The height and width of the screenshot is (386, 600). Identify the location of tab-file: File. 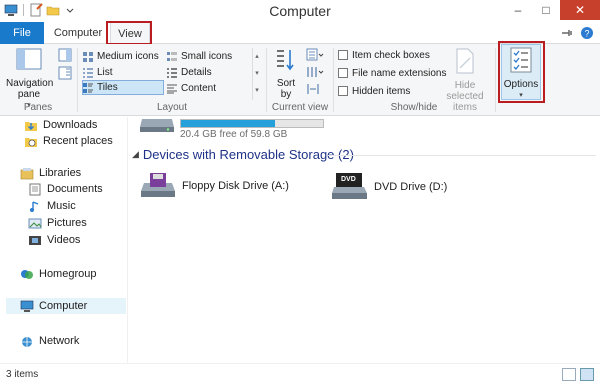
(22, 33).